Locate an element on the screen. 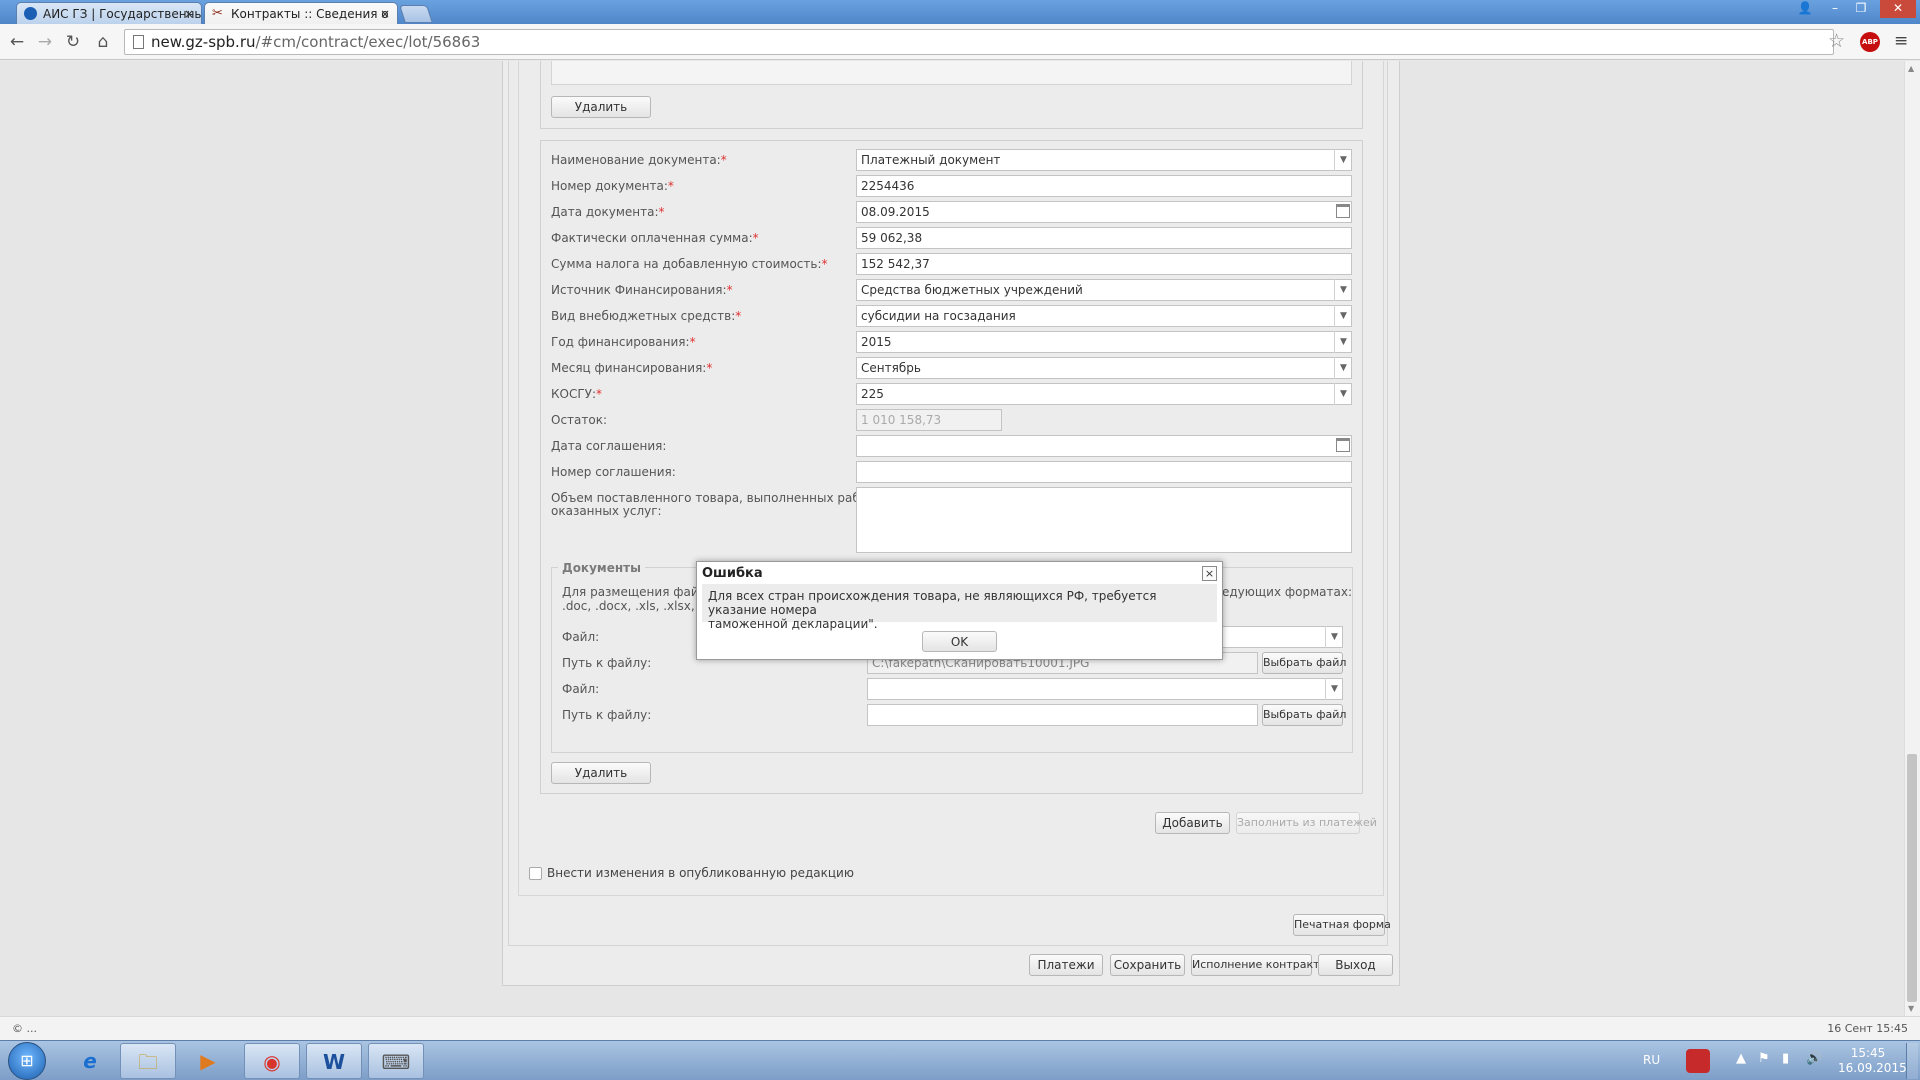 Image resolution: width=1920 pixels, height=1080 pixels. label-agreement-date: Дата соглашения: is located at coordinates (609, 446).